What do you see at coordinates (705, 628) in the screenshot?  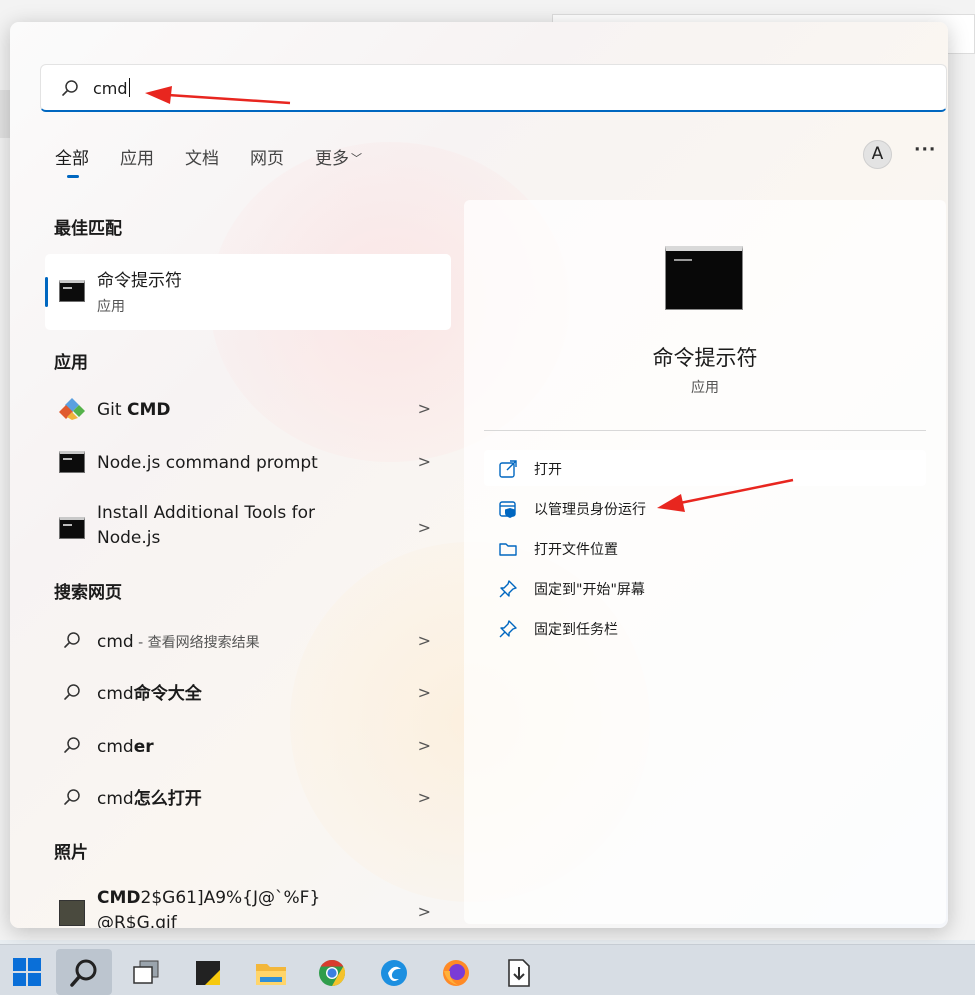 I see `action-pin-to-taskbar: 固定到任务栏` at bounding box center [705, 628].